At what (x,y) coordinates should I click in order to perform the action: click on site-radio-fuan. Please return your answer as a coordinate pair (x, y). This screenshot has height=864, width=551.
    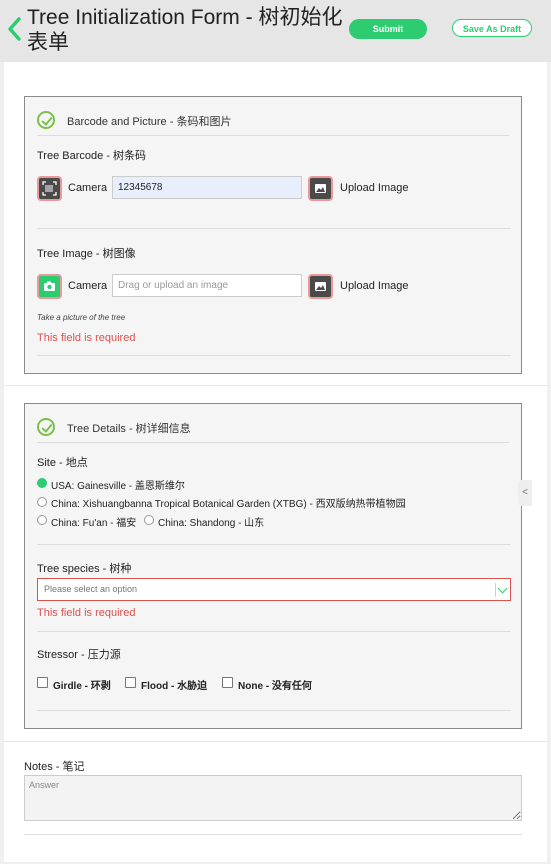
    Looking at the image, I should click on (42, 520).